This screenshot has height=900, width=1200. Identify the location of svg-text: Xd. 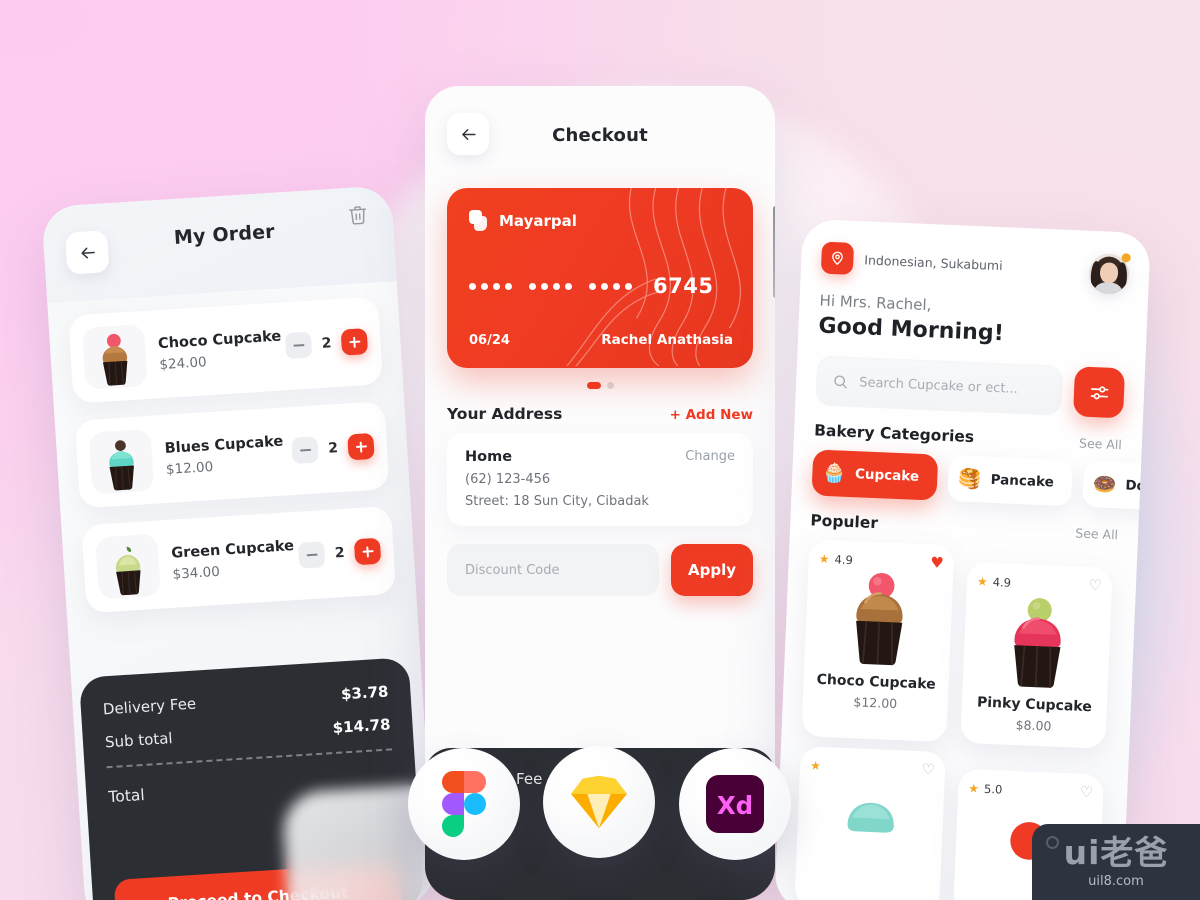
(735, 805).